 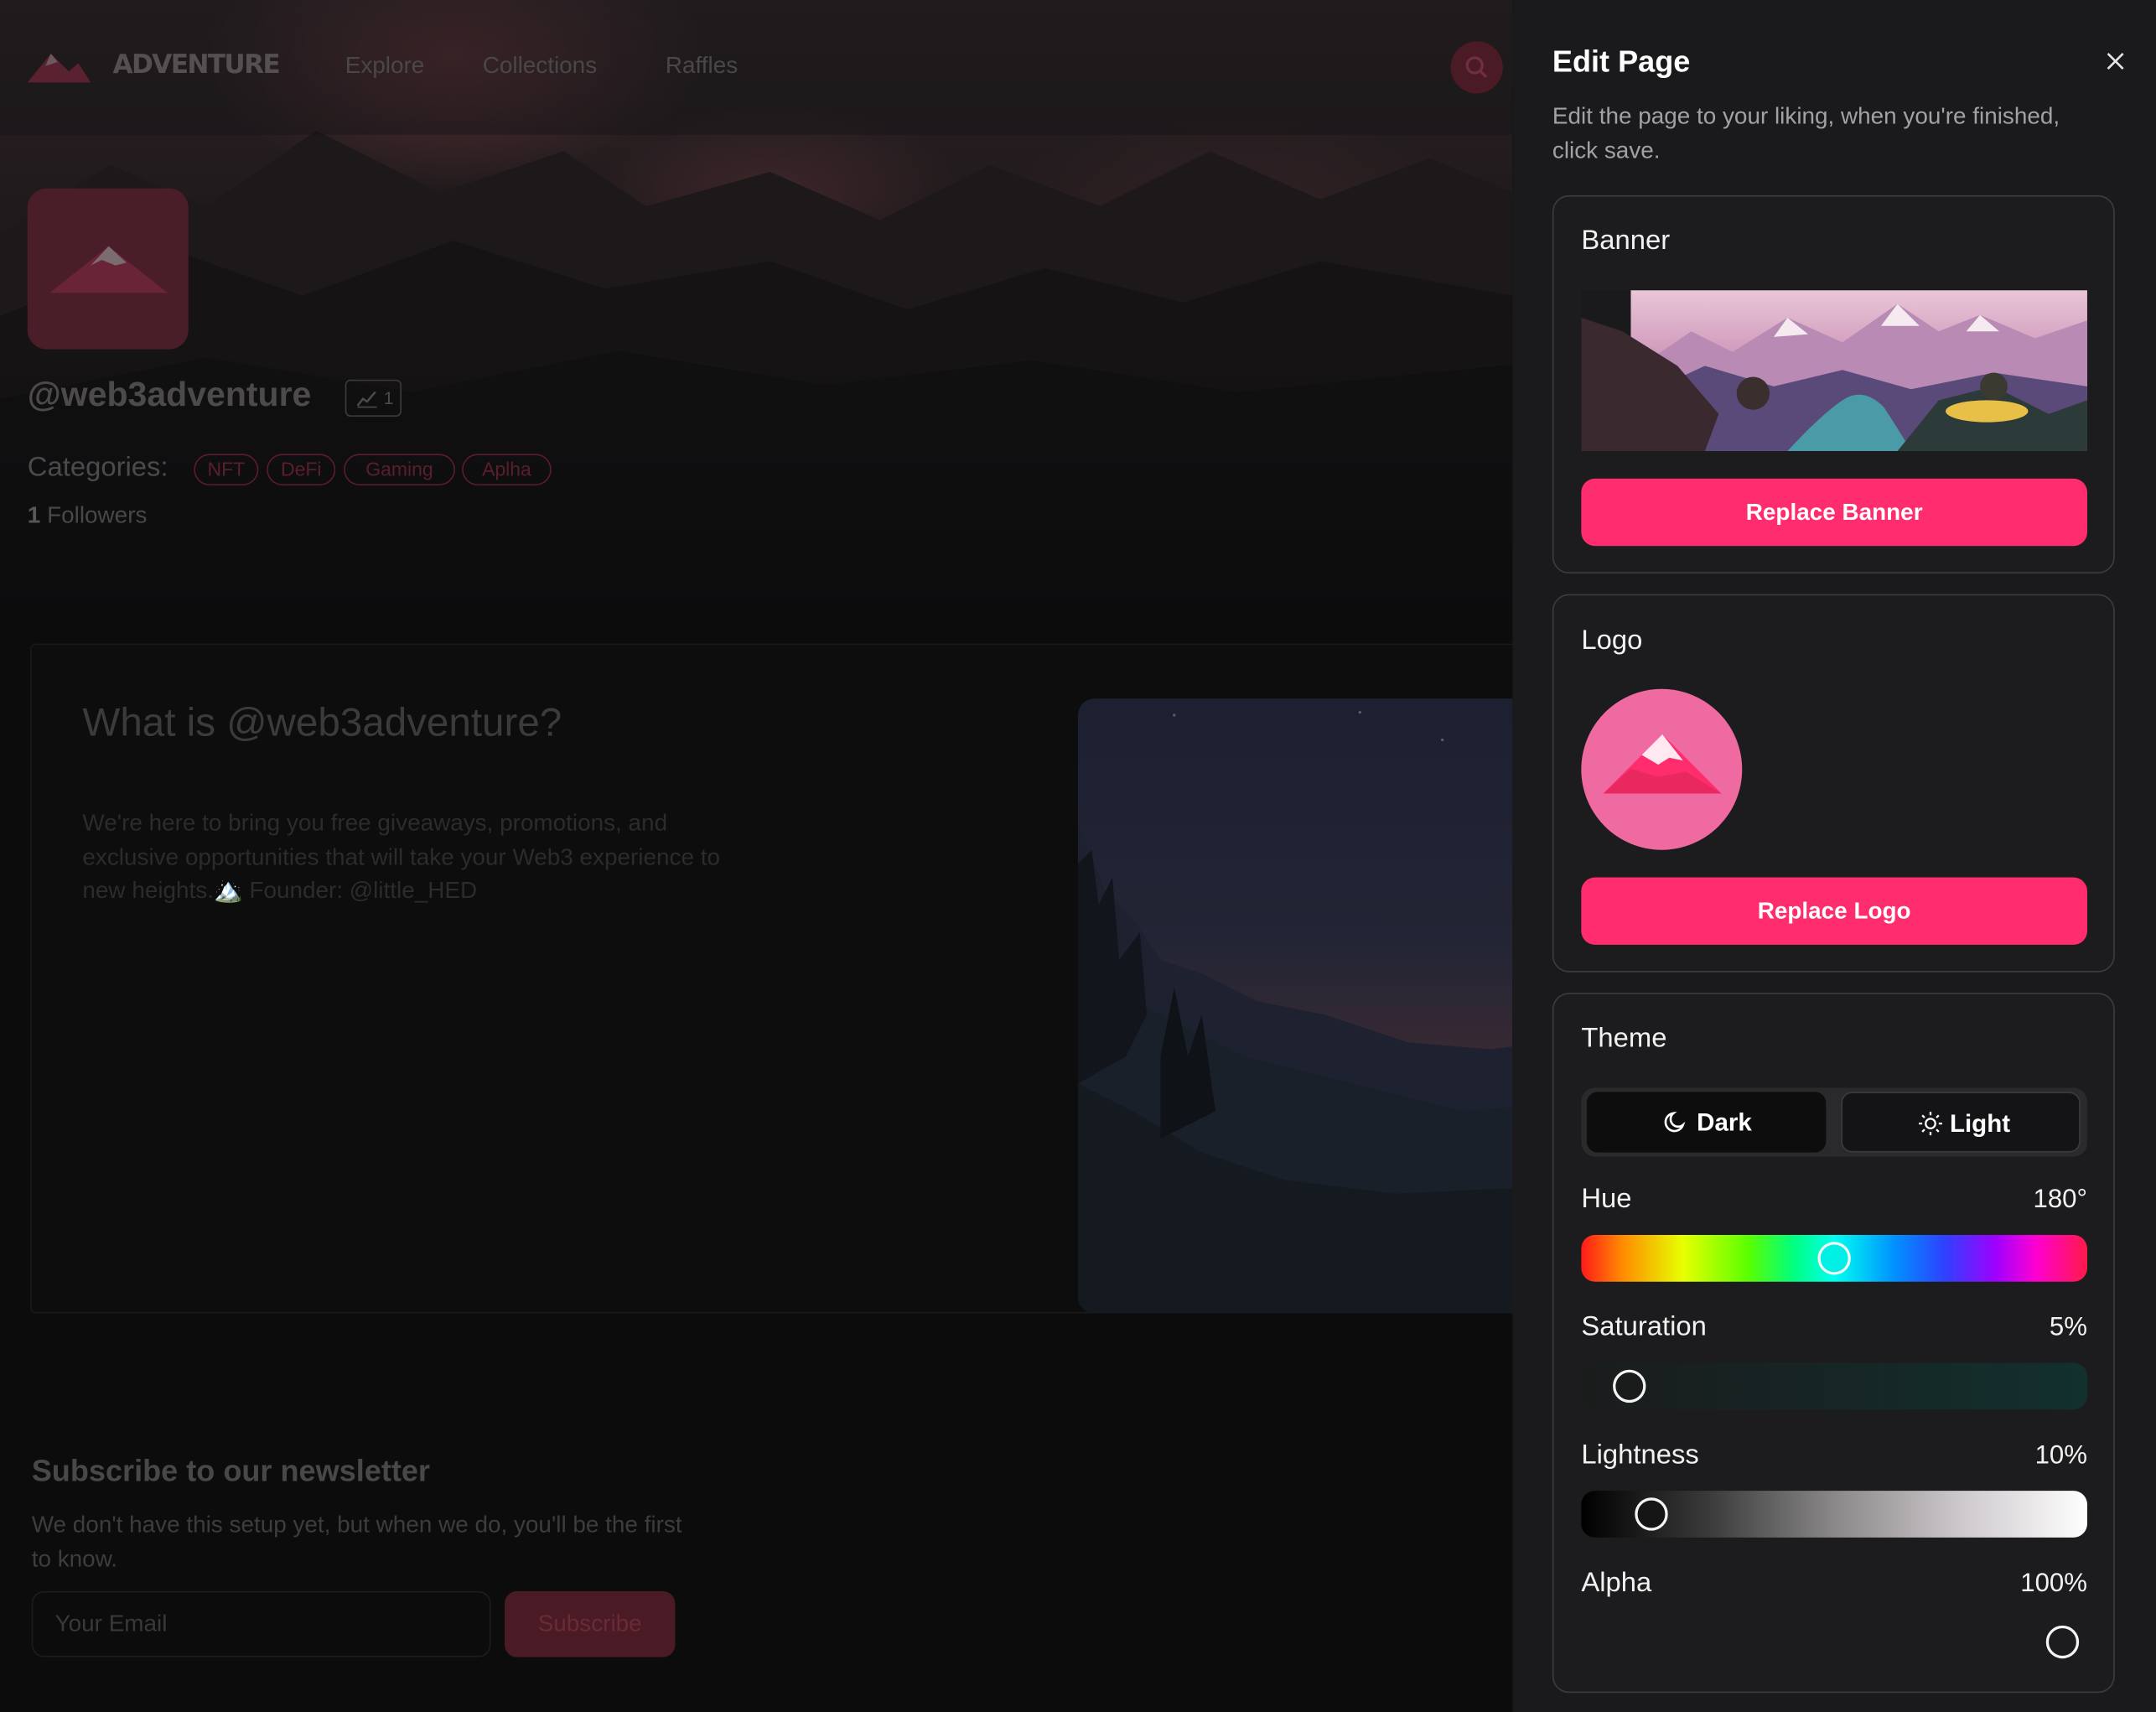 I want to click on alpha-value: 100%, so click(x=2053, y=1584).